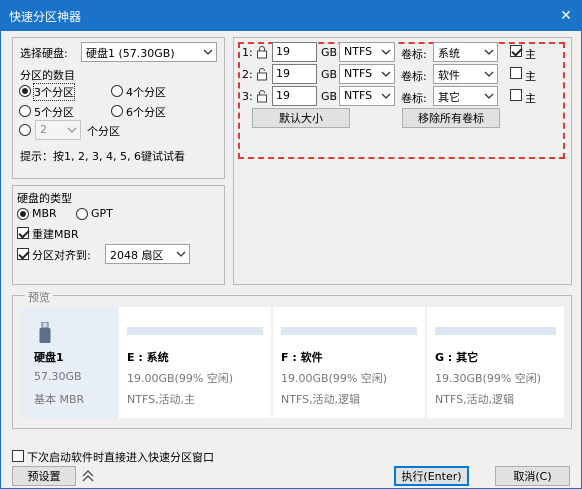 This screenshot has height=489, width=582. I want to click on partition-filesystem: NTFS,活动,主, so click(161, 399).